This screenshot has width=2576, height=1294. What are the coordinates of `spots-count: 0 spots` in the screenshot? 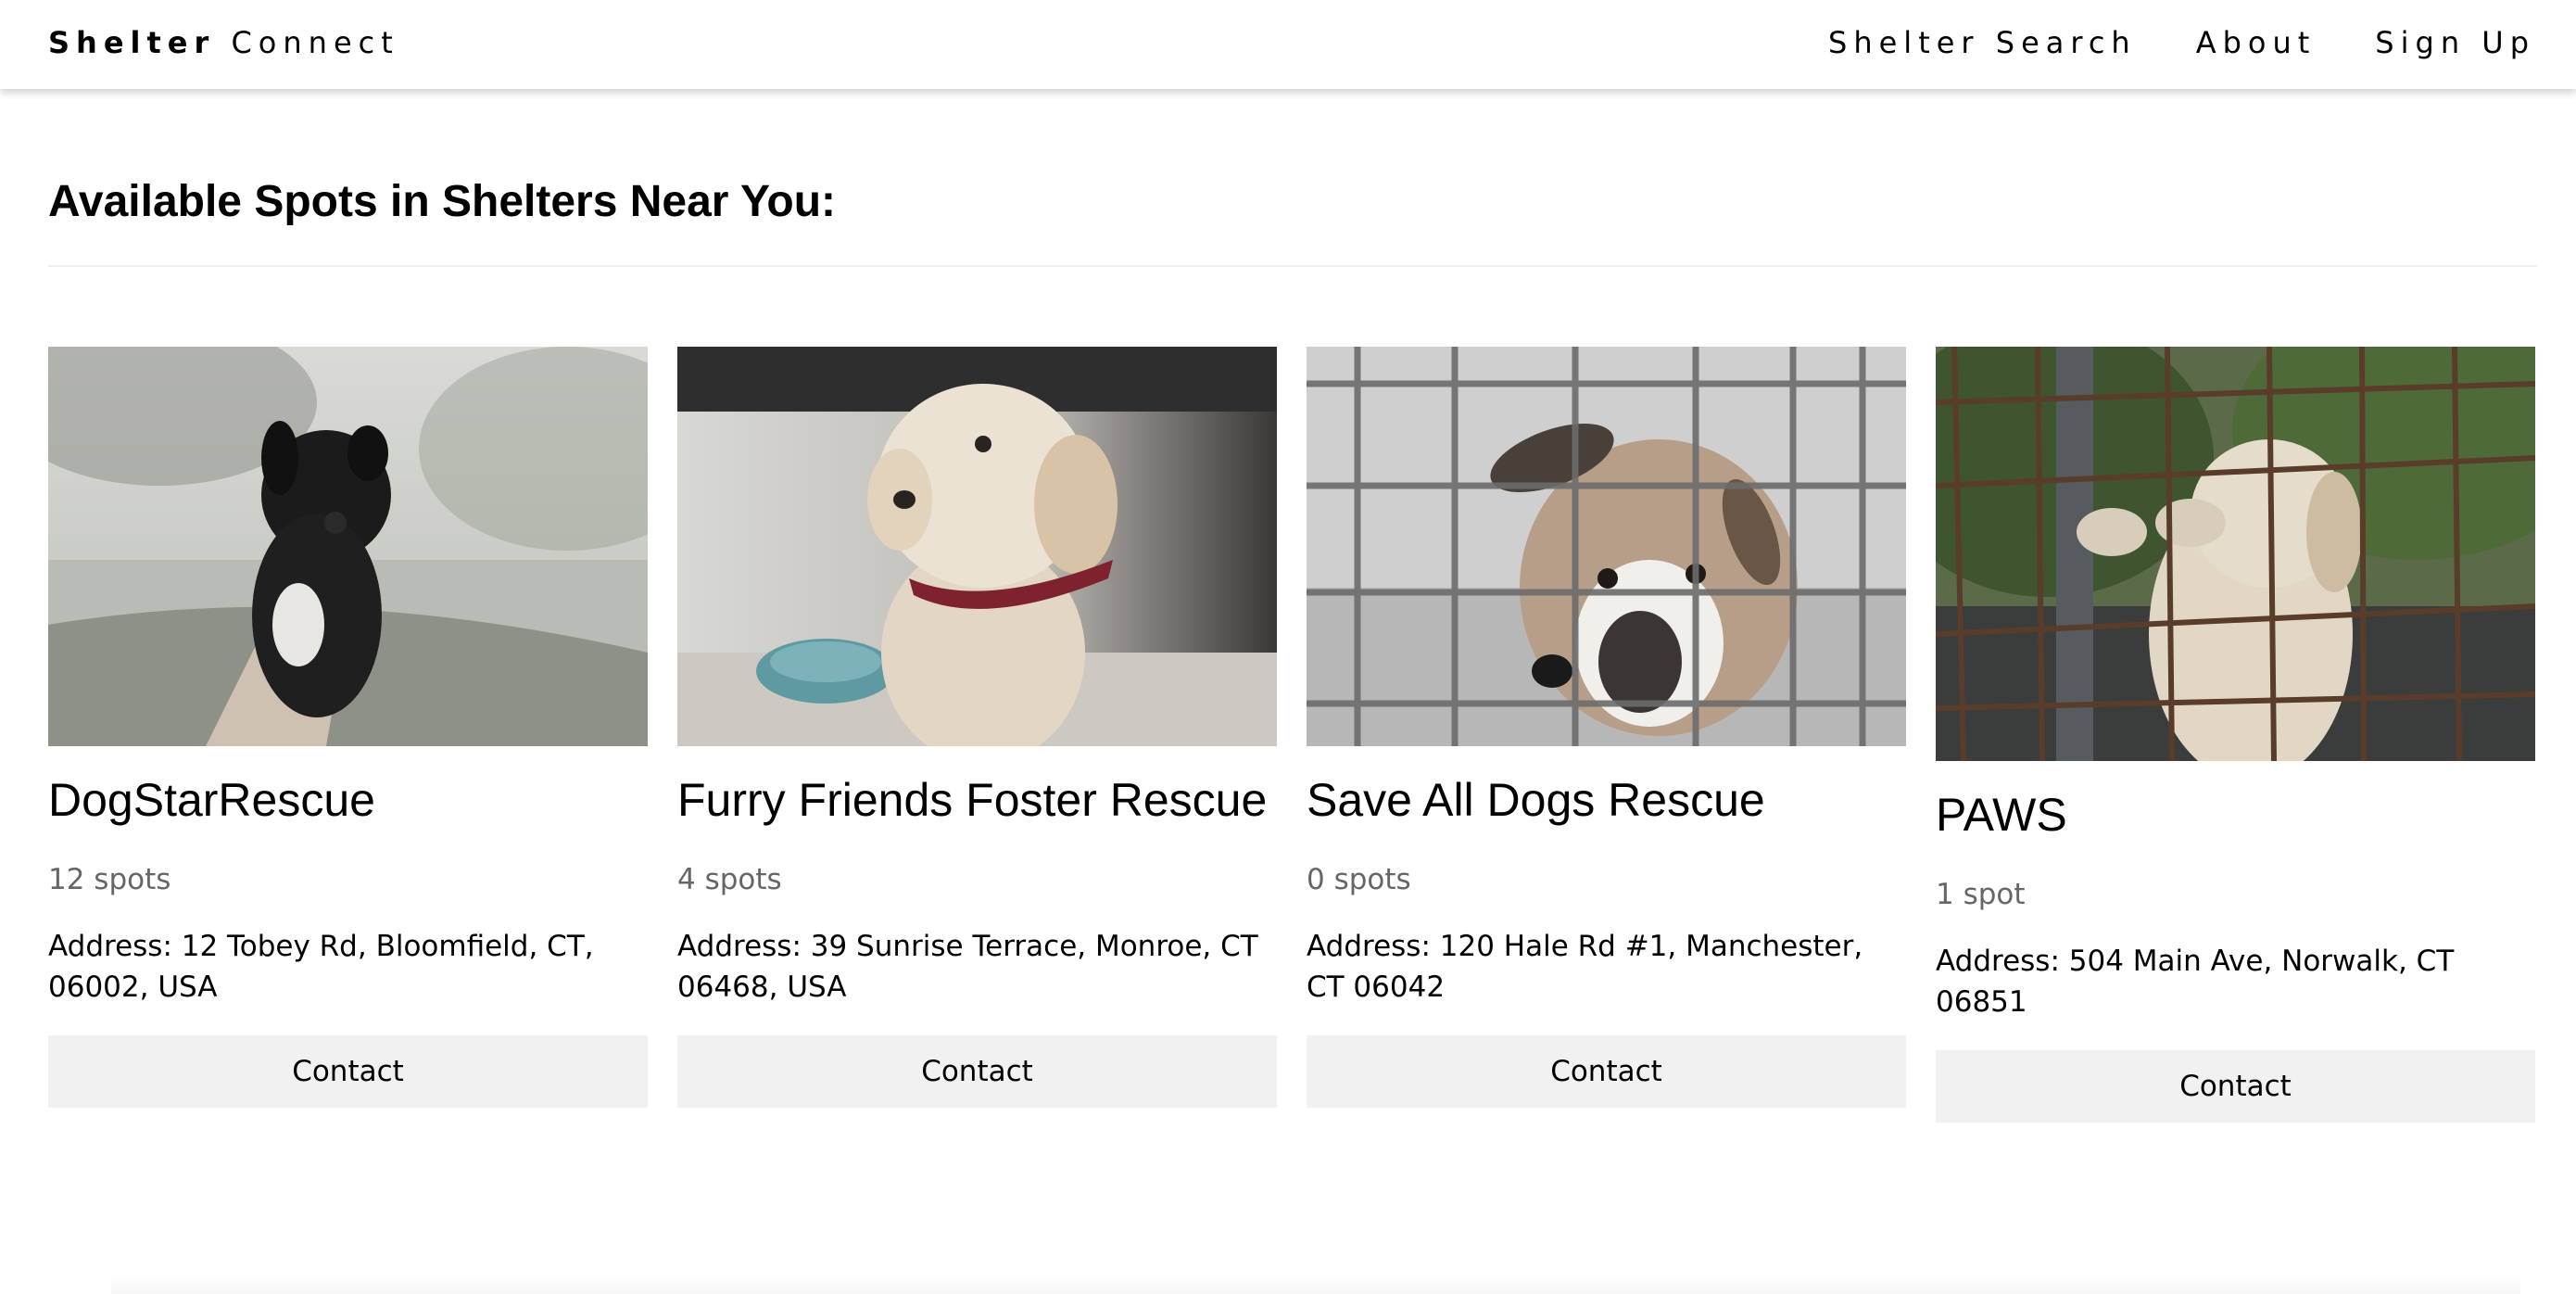 It's located at (1359, 879).